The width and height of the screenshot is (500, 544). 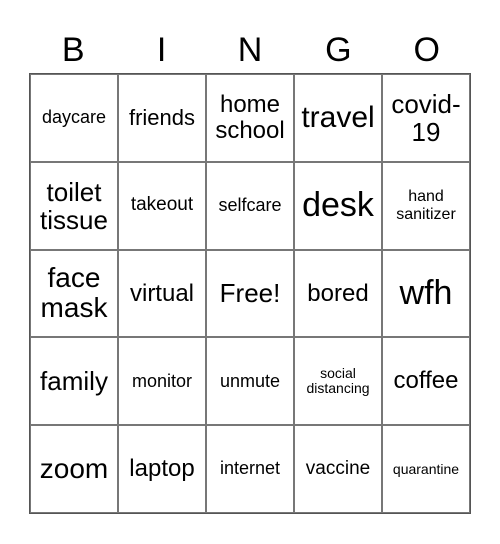 I want to click on bingo-cell: unmute, so click(x=250, y=381).